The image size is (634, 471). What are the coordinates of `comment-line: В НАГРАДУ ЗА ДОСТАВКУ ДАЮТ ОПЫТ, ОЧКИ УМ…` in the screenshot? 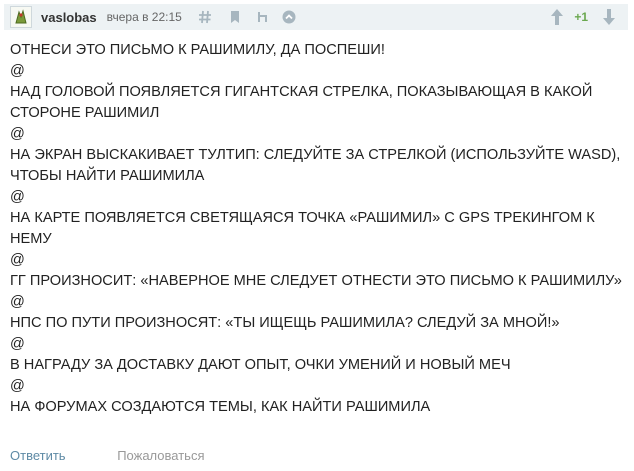 It's located at (260, 365).